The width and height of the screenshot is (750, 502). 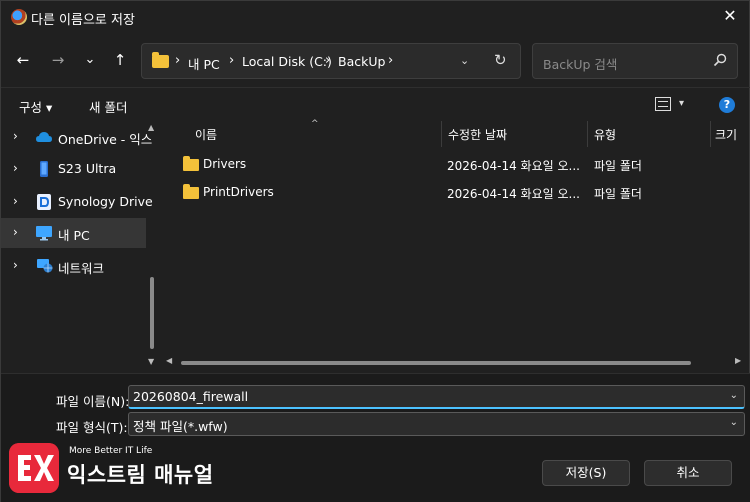 What do you see at coordinates (436, 397) in the screenshot?
I see `filename-field: 20260804_firewall ⌄` at bounding box center [436, 397].